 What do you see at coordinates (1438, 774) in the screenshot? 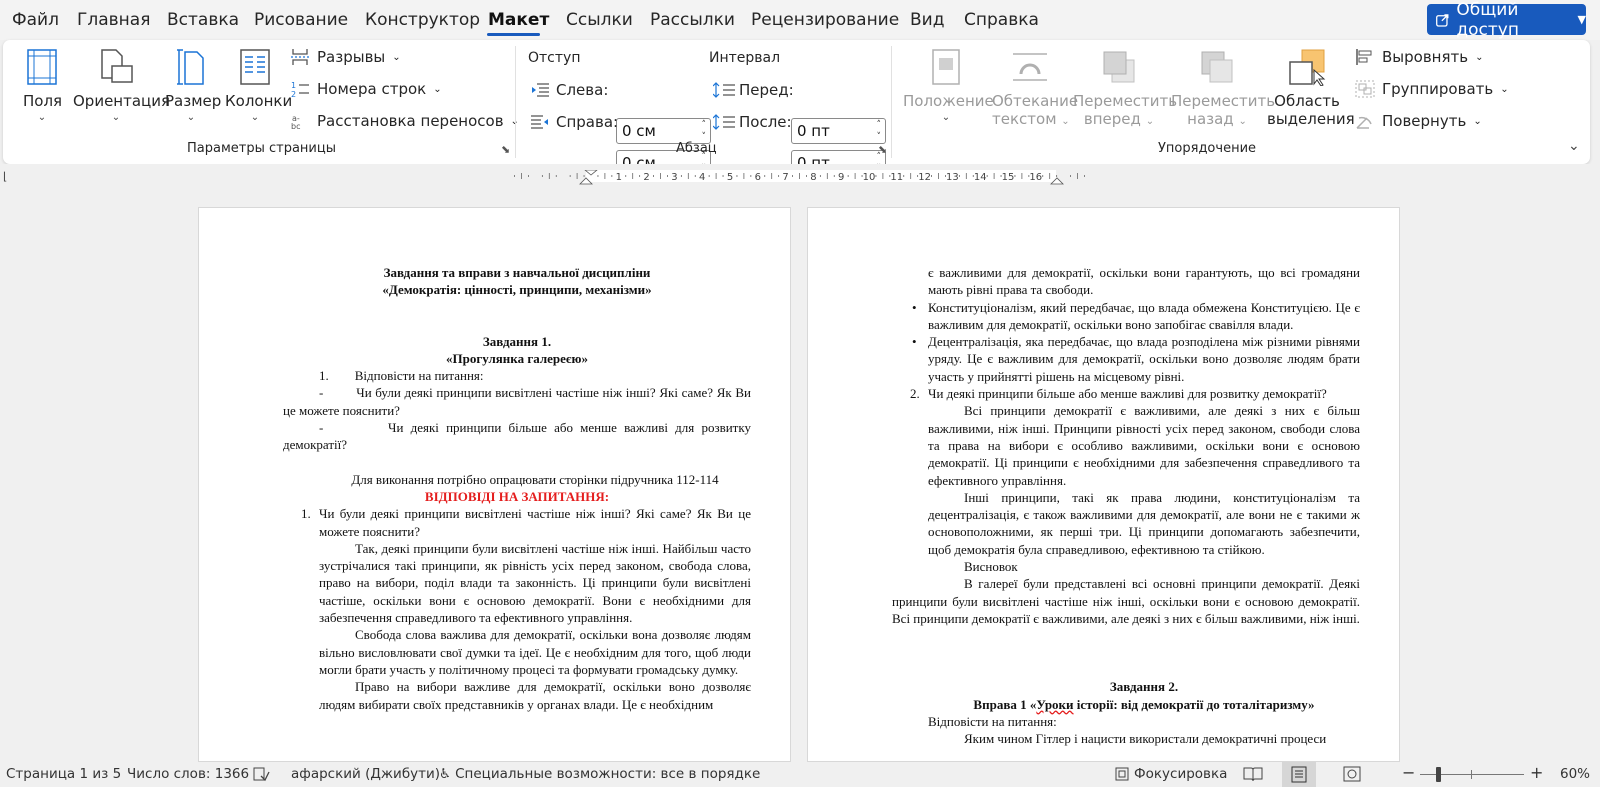
I see `zoom-slider-thumb` at bounding box center [1438, 774].